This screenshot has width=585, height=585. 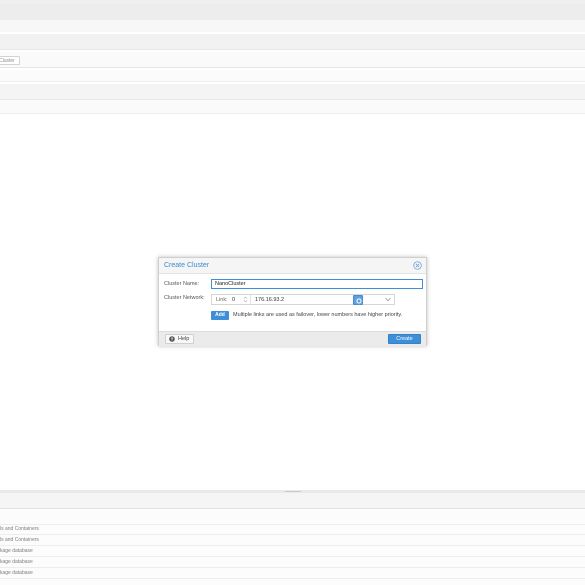 I want to click on dialog-header: Create Cluster, so click(x=292, y=266).